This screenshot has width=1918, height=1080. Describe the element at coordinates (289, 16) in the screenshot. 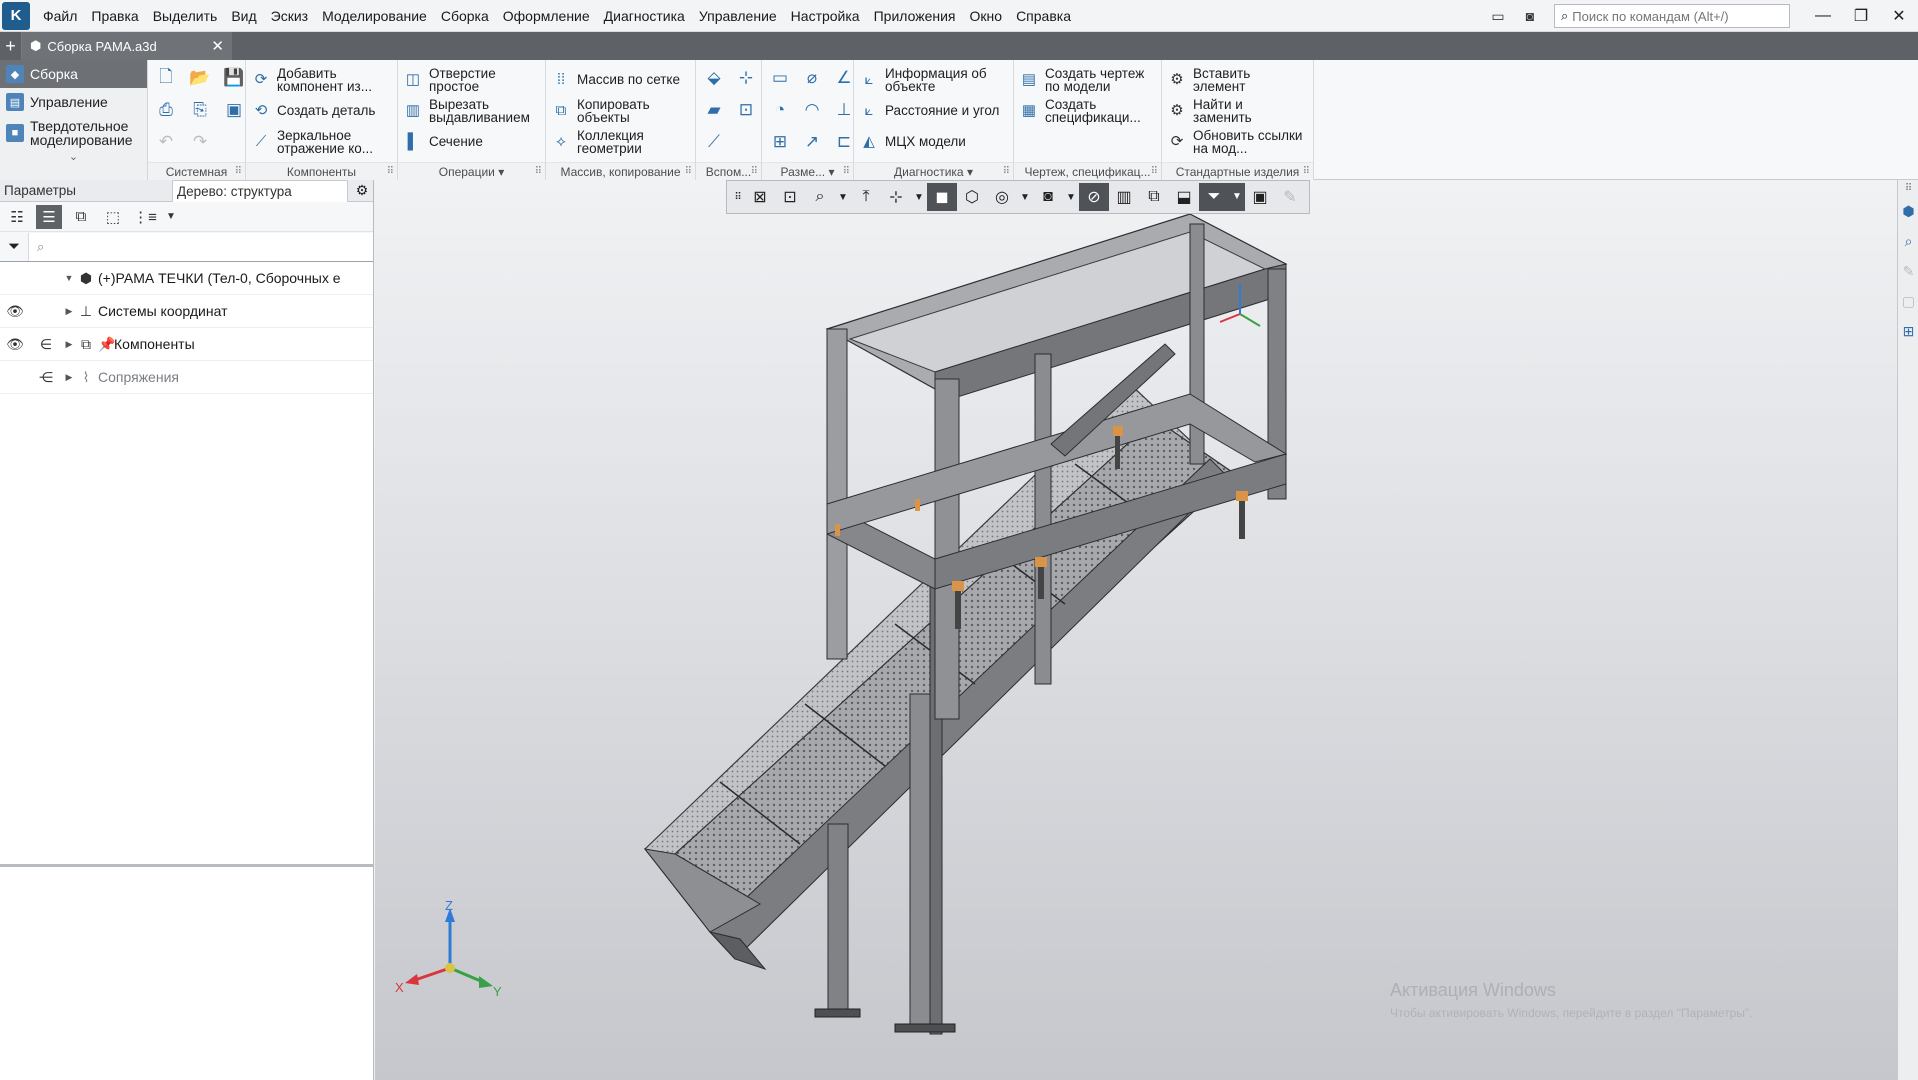

I see `menu-sketch: Эскиз` at that location.